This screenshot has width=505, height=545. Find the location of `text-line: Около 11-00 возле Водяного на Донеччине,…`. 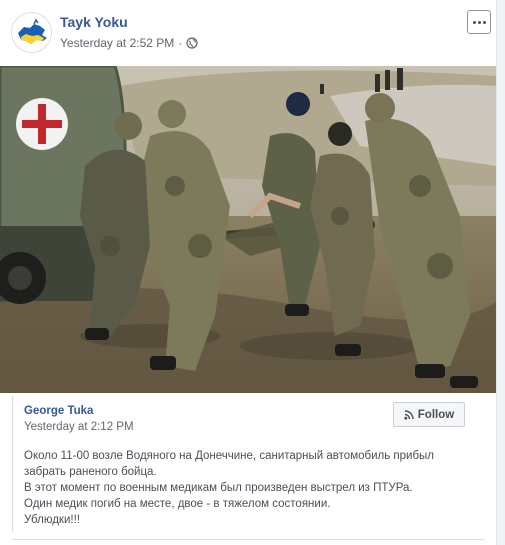

text-line: Около 11-00 возле Водяного на Донеччине,… is located at coordinates (229, 456).